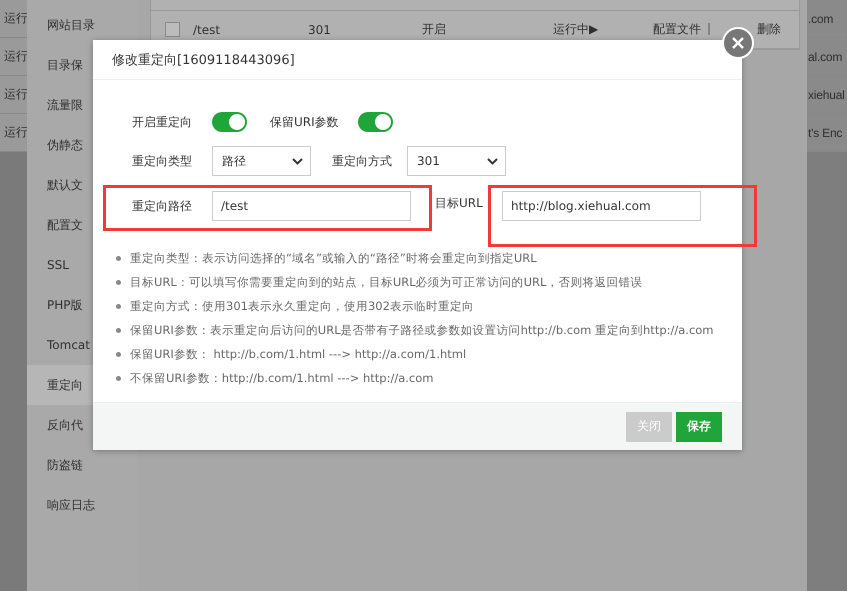  What do you see at coordinates (575, 29) in the screenshot?
I see `table-cell: 运行中▶` at bounding box center [575, 29].